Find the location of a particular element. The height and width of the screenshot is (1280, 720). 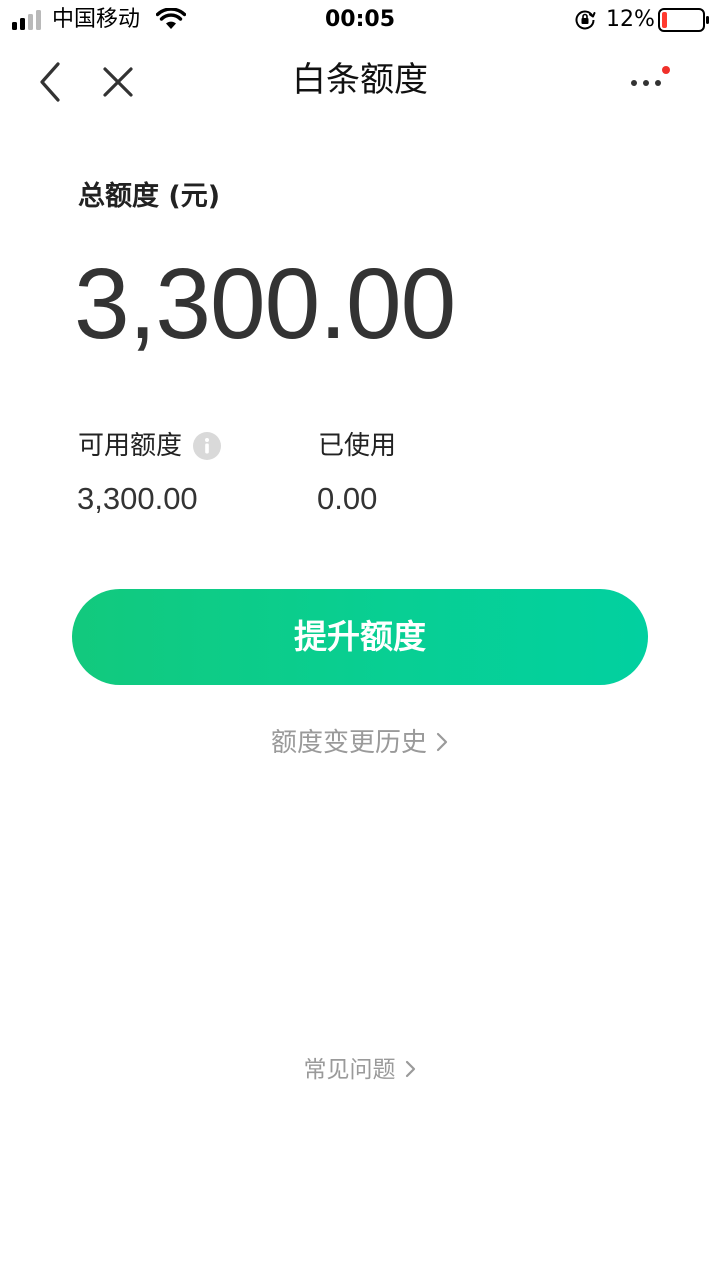

faq-label: 常见问题 is located at coordinates (349, 1070).